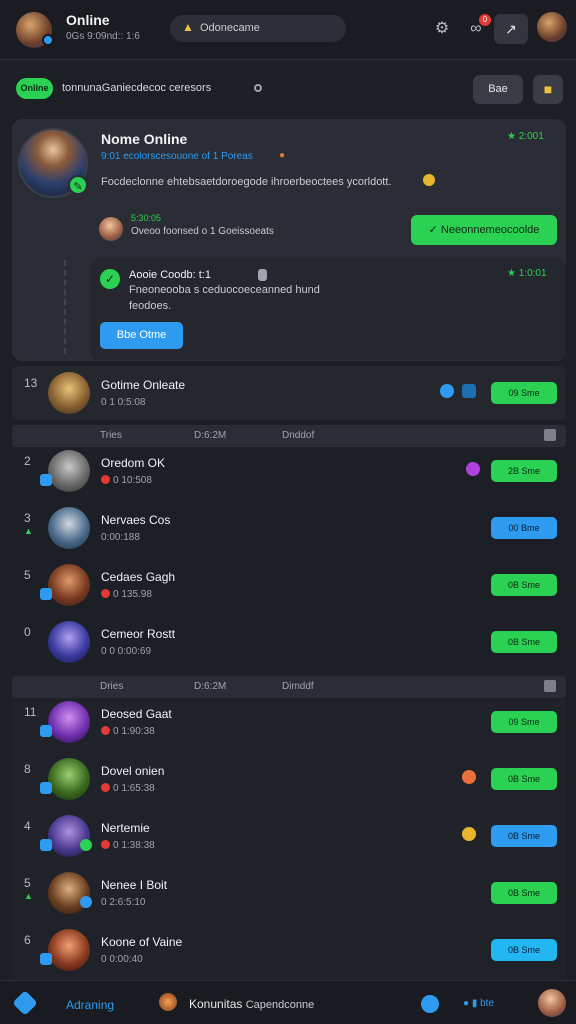 This screenshot has height=1024, width=576. What do you see at coordinates (524, 471) in the screenshot?
I see `row-action-button: 2B Sme` at bounding box center [524, 471].